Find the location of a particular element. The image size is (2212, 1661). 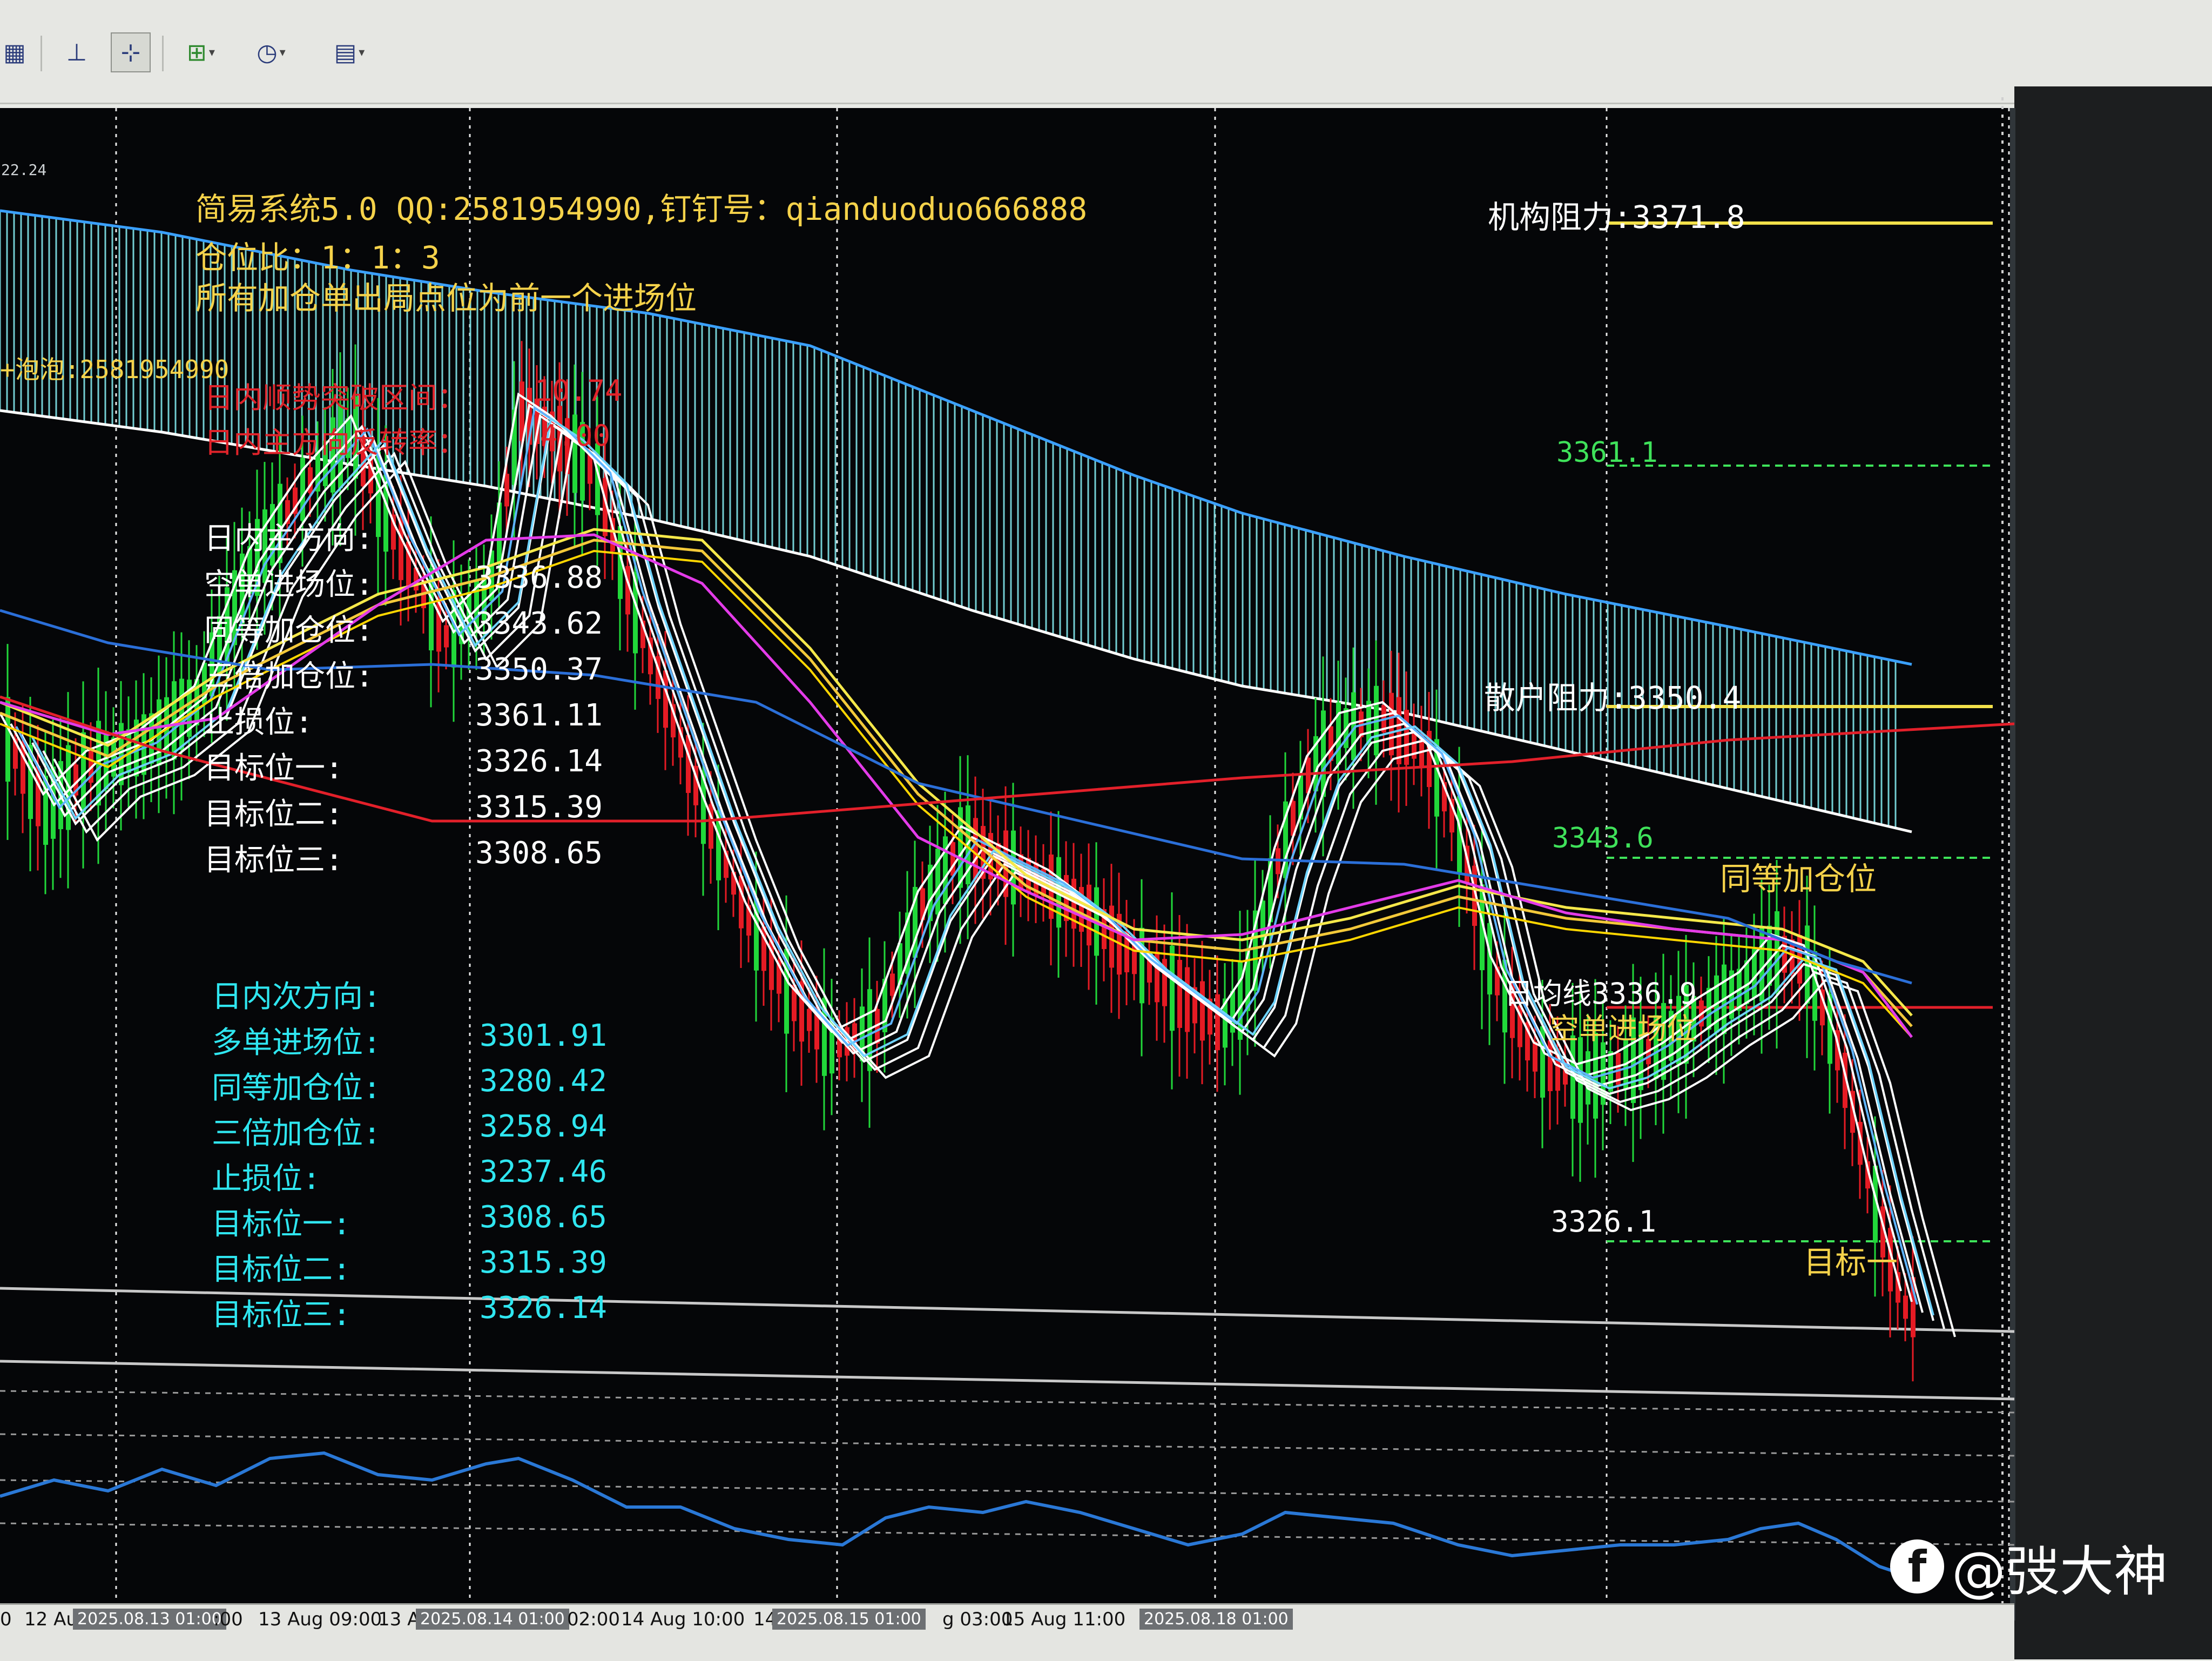

subwindow-border is located at coordinates (1007, 1380).